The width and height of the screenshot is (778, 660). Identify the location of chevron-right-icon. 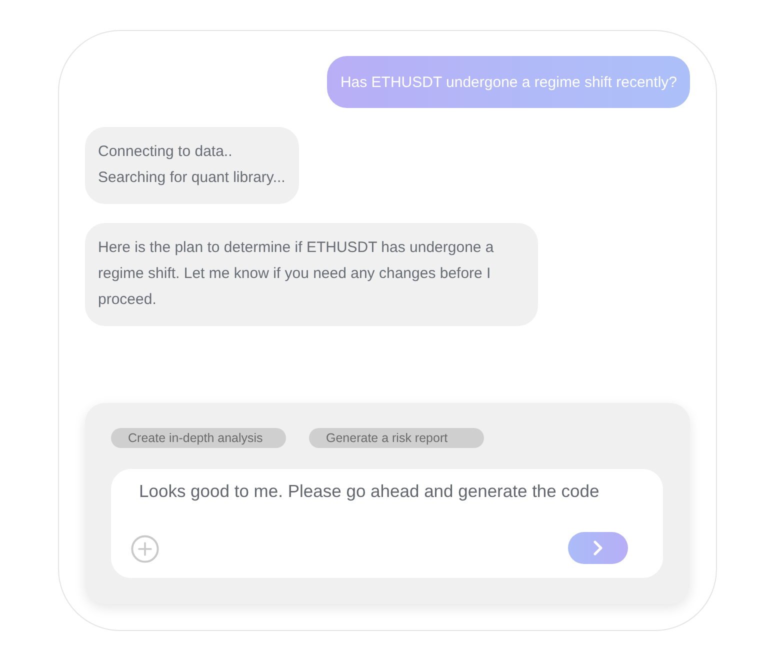
(598, 548).